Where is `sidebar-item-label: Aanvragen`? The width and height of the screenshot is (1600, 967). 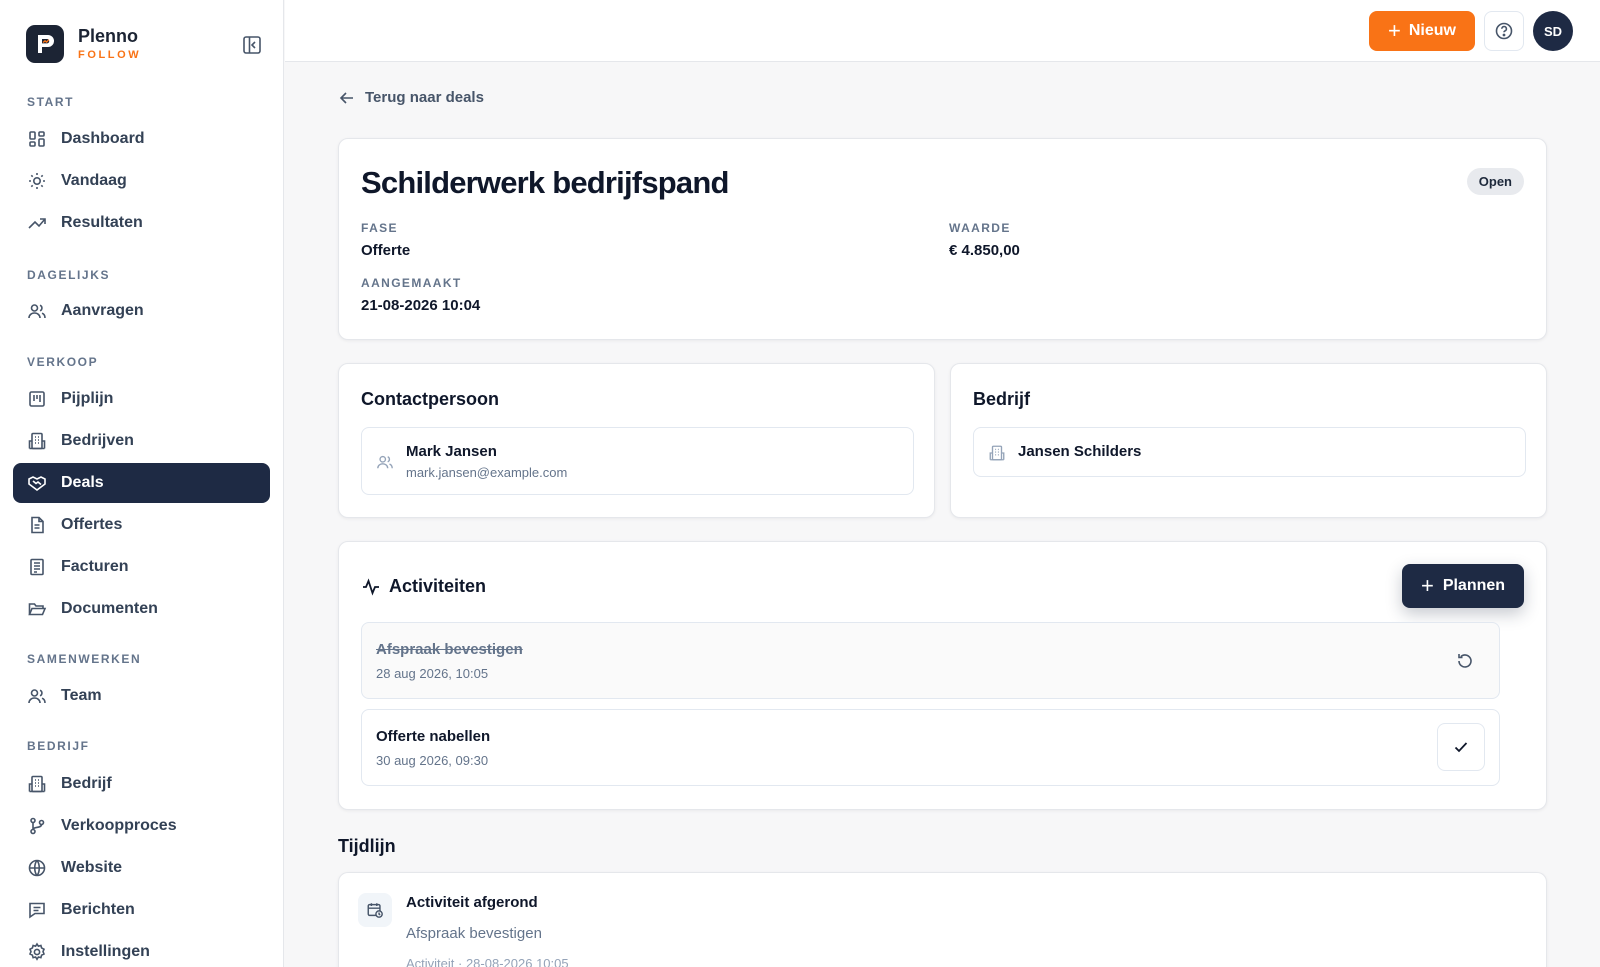
sidebar-item-label: Aanvragen is located at coordinates (102, 310).